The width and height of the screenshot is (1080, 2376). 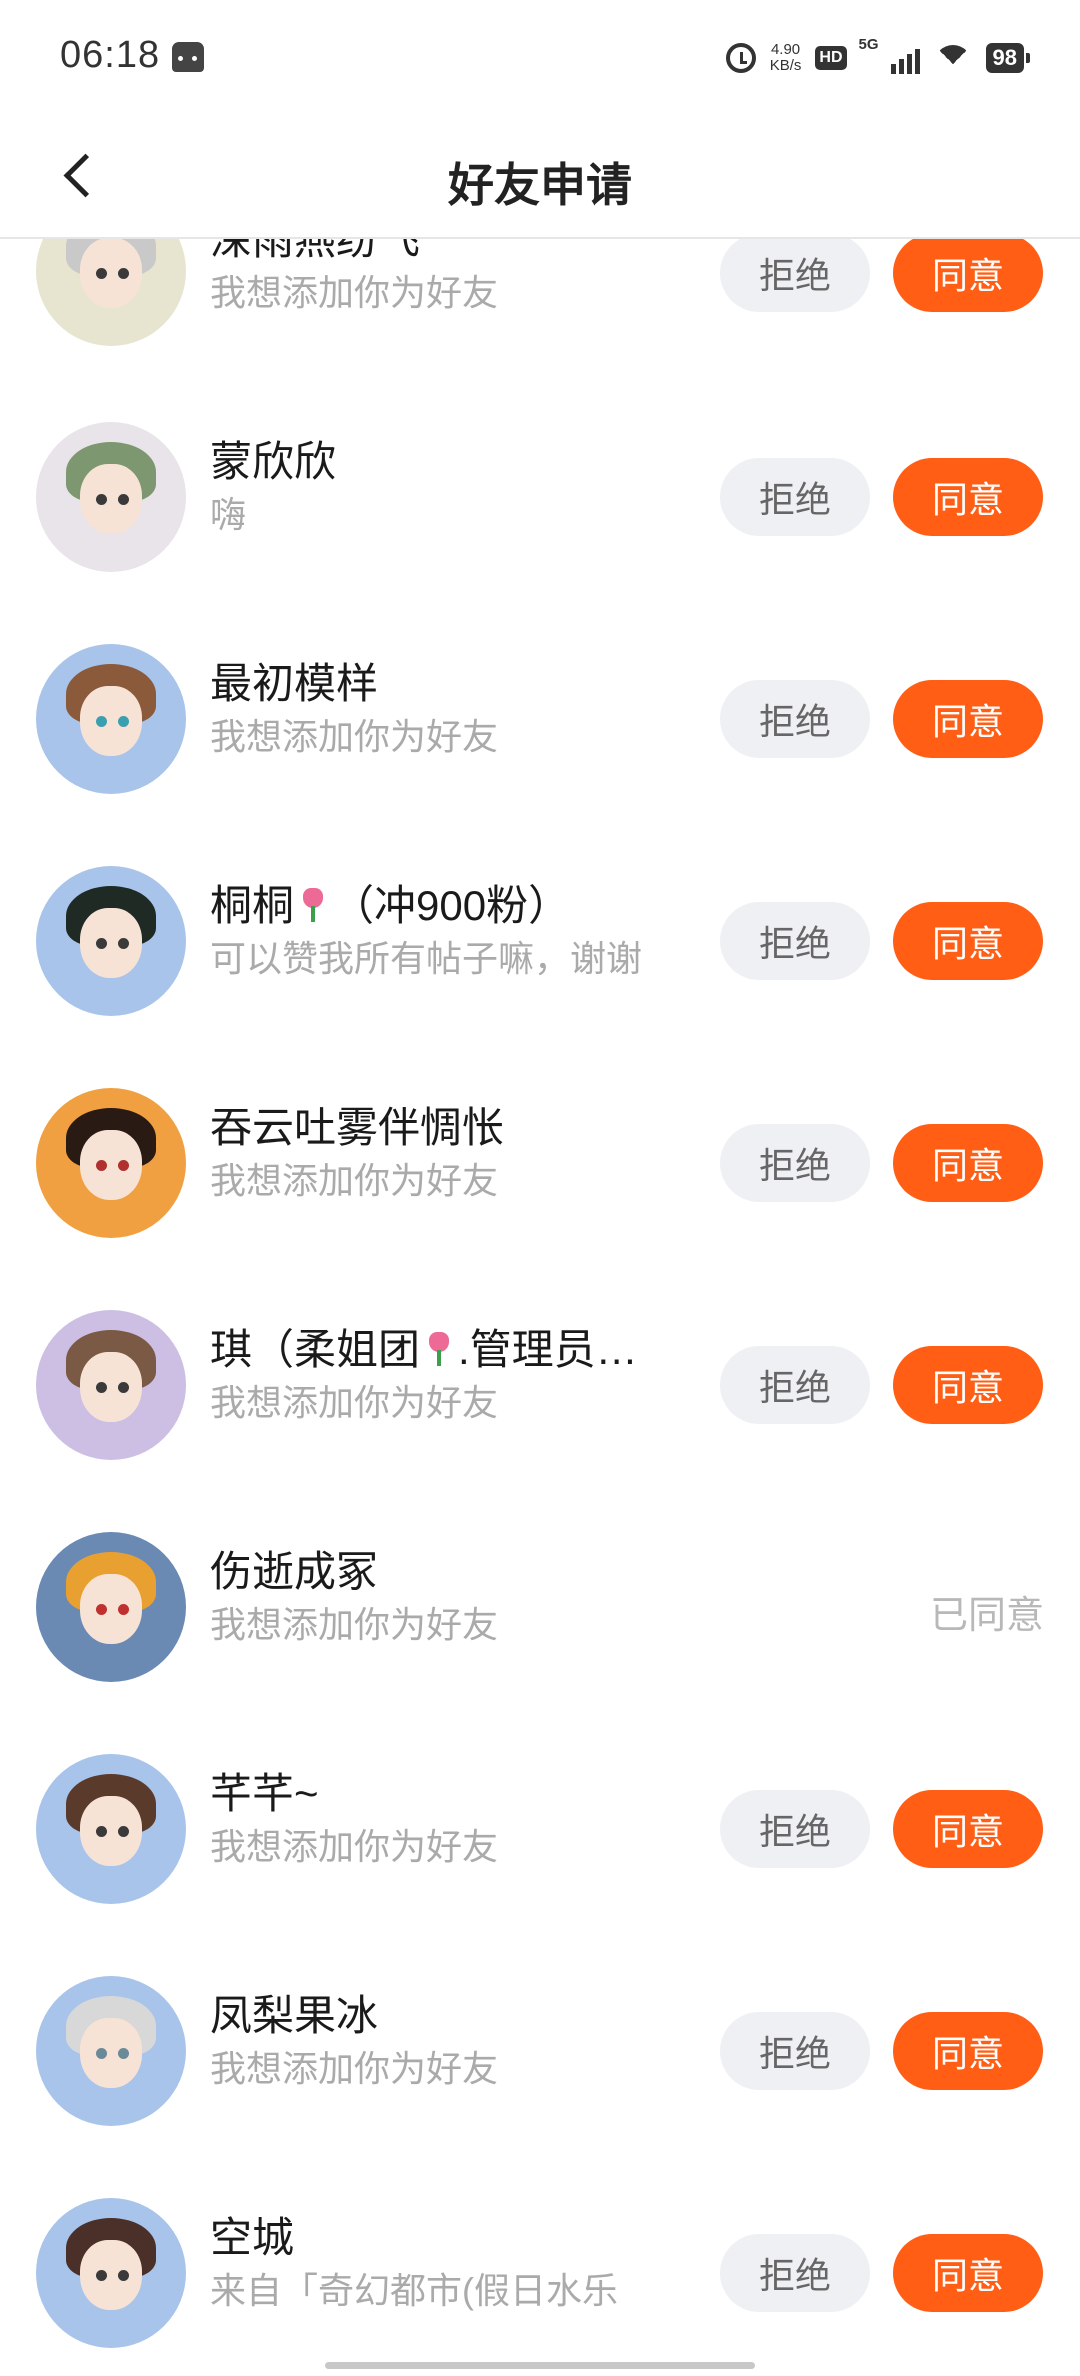 I want to click on request-message: 嗨, so click(x=228, y=514).